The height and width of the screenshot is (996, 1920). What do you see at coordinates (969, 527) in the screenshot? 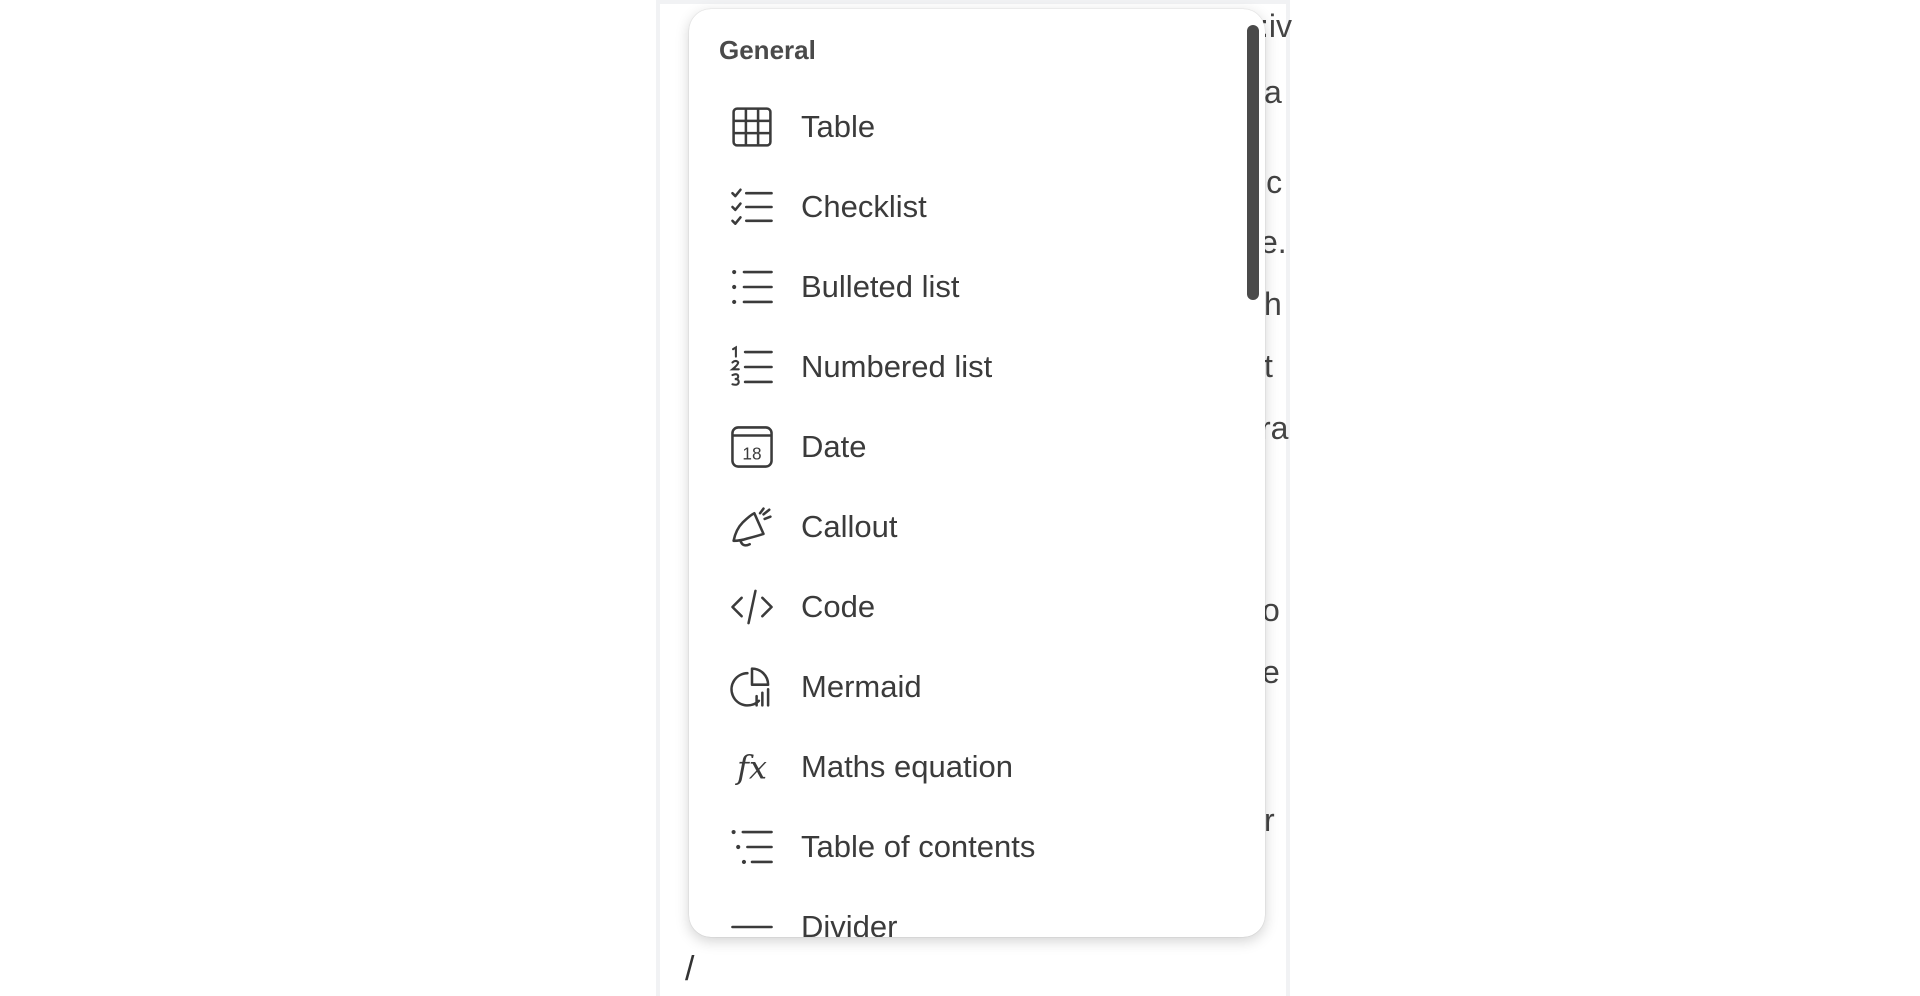
I see `menu-item-callout: Callout` at bounding box center [969, 527].